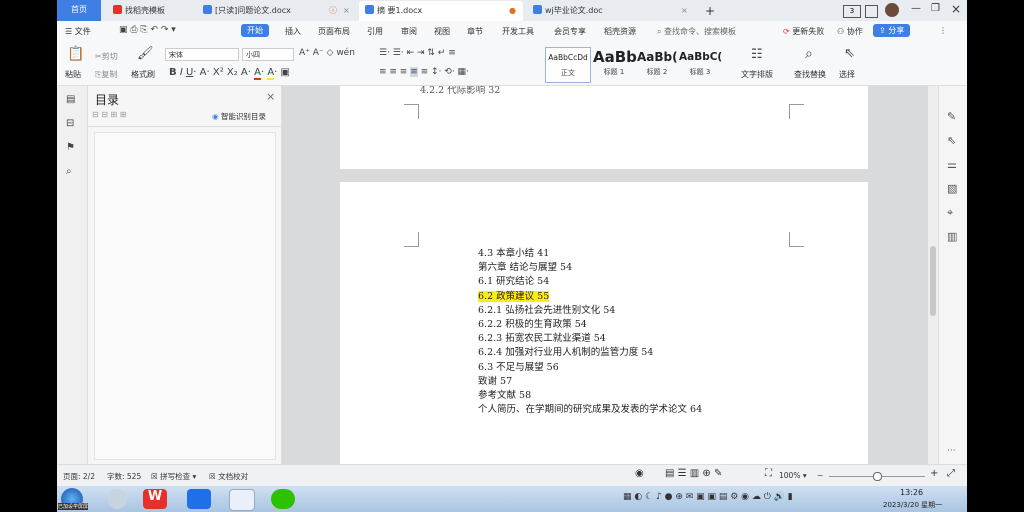  Describe the element at coordinates (793, 475) in the screenshot. I see `zoom-level: 100% ▾` at that location.